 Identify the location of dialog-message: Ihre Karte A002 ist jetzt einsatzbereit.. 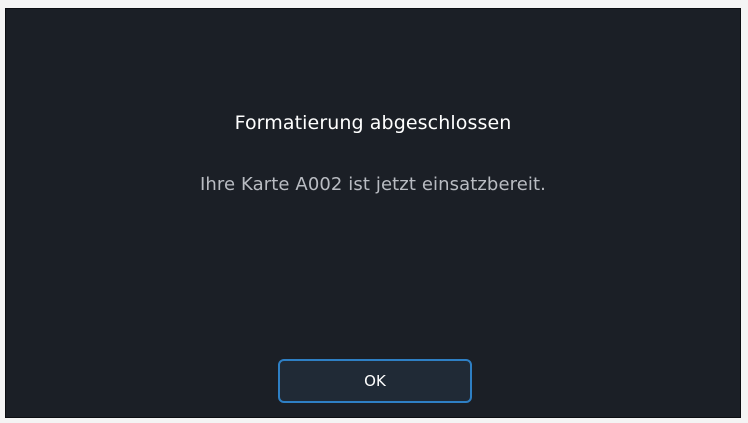
(373, 184).